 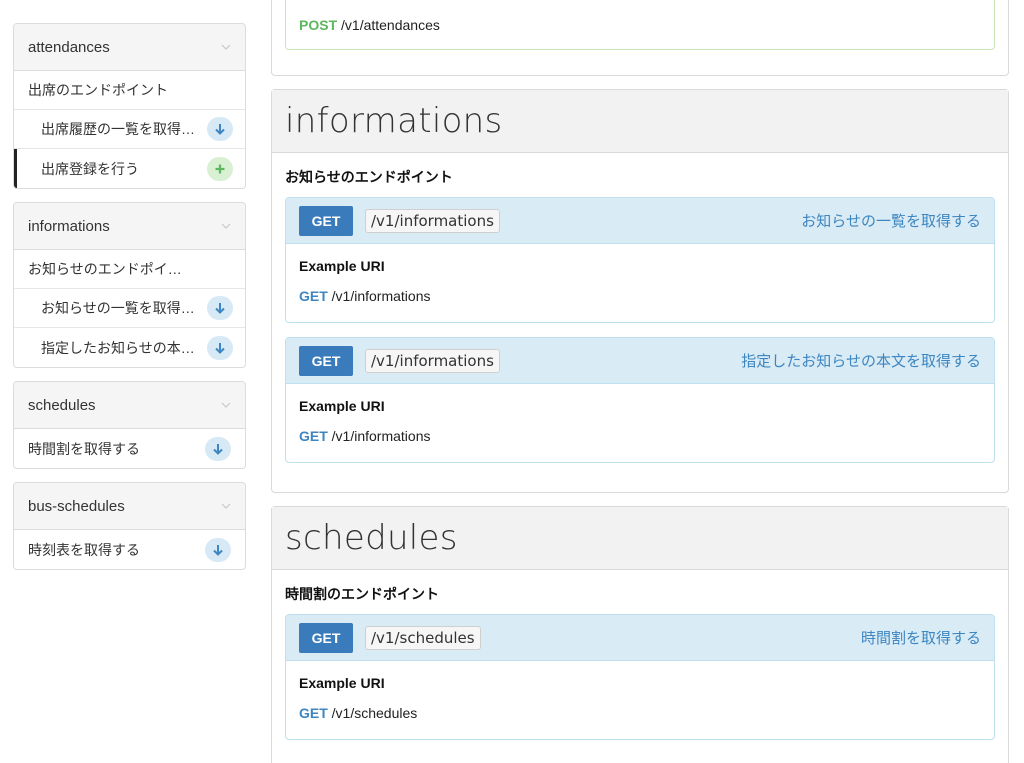 I want to click on endpoint-example-post: POST /v1/attendances, so click(x=640, y=25).